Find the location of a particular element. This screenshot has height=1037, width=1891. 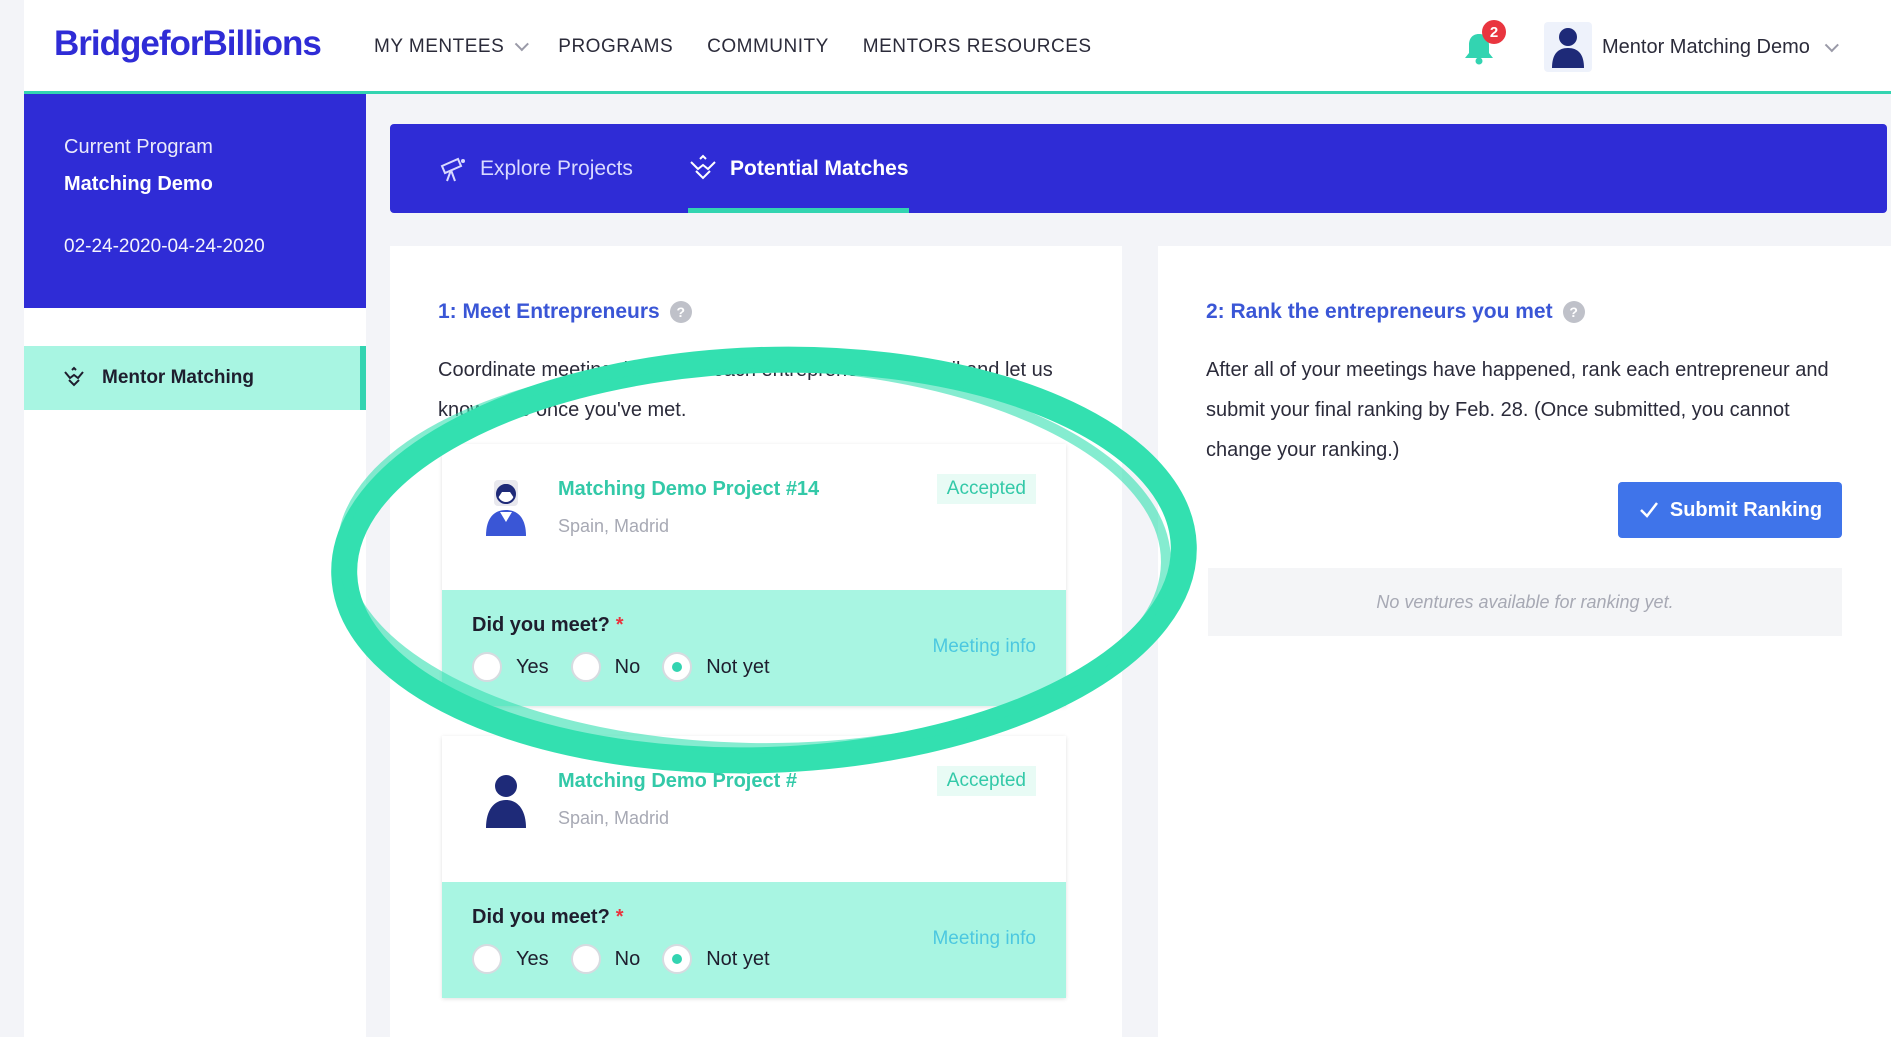

nav-community: COMMUNITY is located at coordinates (768, 47).